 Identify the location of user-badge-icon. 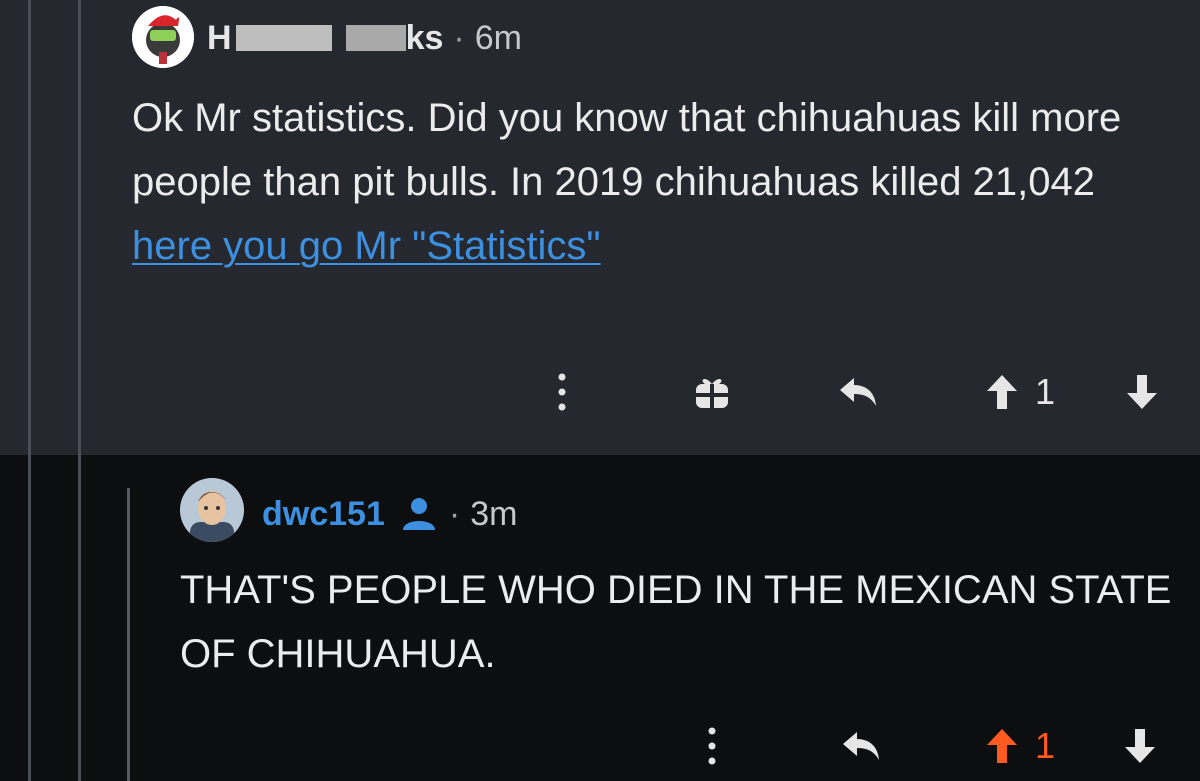
(419, 514).